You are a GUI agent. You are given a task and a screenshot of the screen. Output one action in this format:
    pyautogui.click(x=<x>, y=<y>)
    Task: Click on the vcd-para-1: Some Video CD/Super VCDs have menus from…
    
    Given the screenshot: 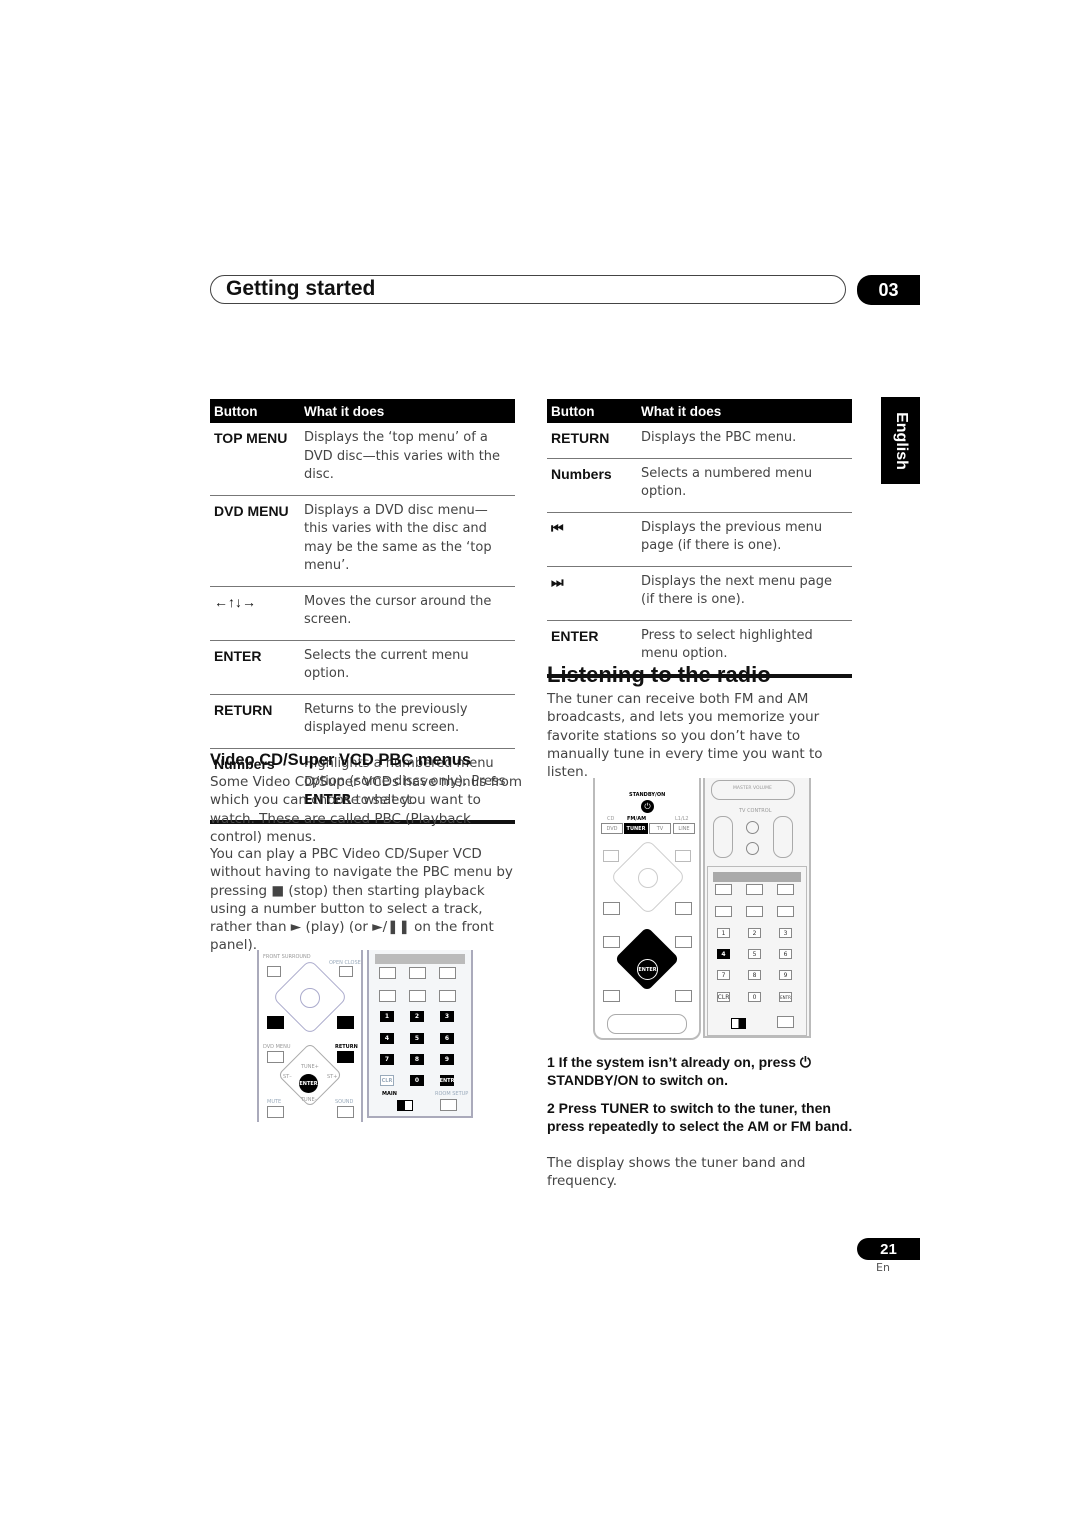 What is the action you would take?
    pyautogui.click(x=366, y=809)
    